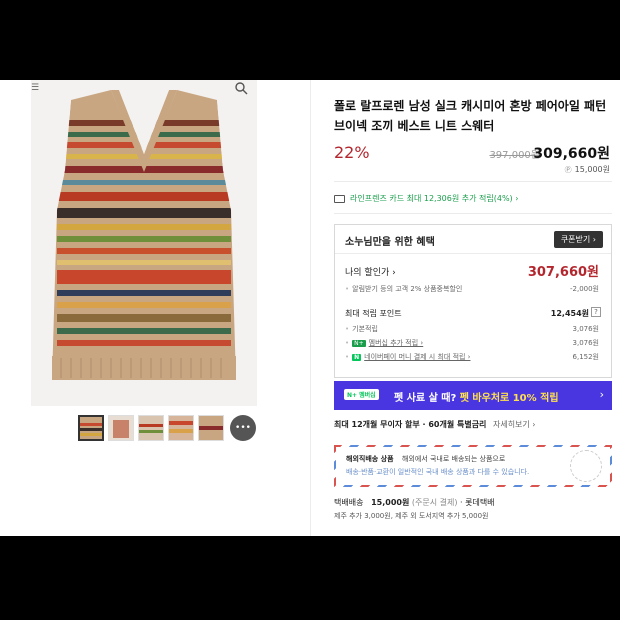  I want to click on coupon-value: -2,000원, so click(584, 289).